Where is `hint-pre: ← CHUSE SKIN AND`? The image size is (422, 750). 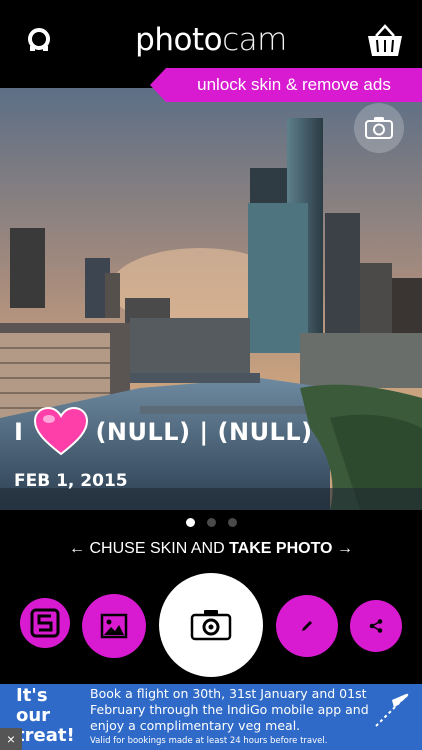
hint-pre: ← CHUSE SKIN AND is located at coordinates (149, 548).